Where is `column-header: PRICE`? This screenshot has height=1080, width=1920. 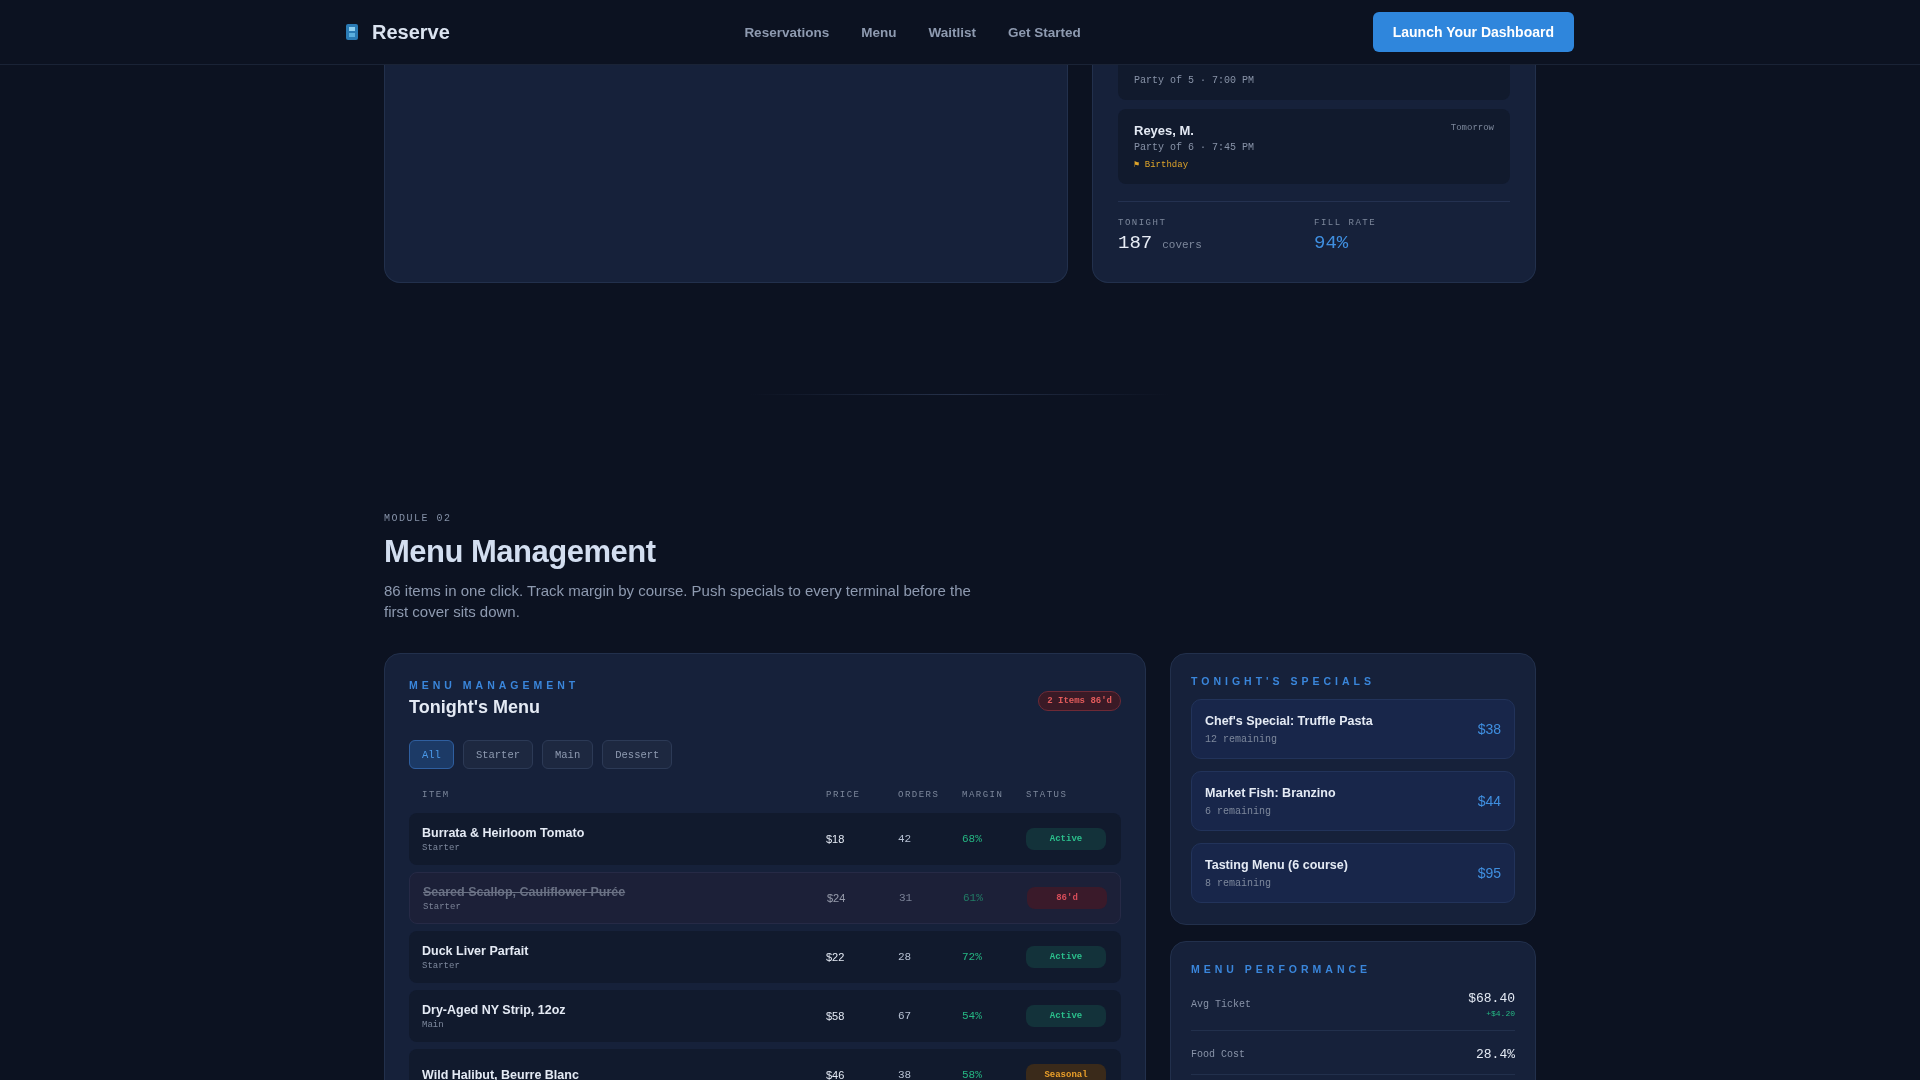
column-header: PRICE is located at coordinates (844, 795).